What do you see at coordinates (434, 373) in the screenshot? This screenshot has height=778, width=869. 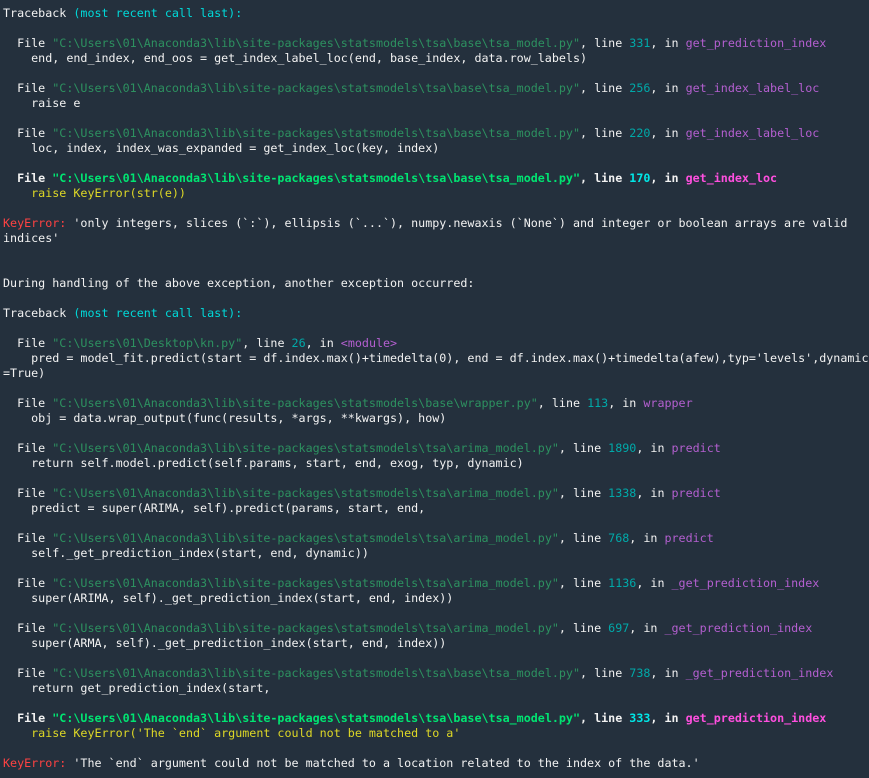 I see `console-line: =True)` at bounding box center [434, 373].